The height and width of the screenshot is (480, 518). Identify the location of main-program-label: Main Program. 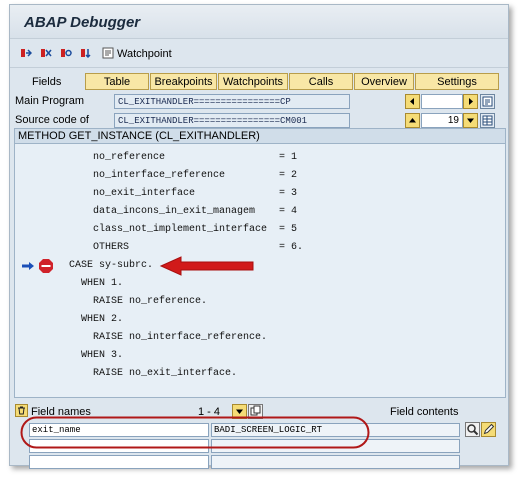
(50, 101).